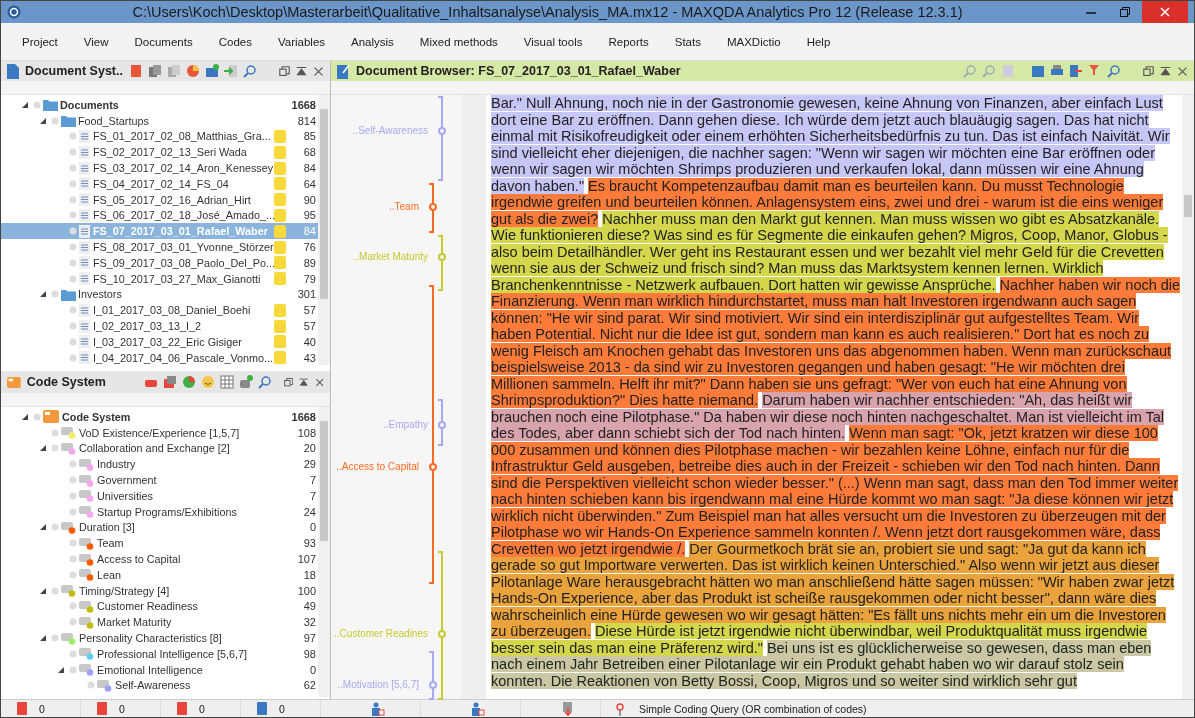 The image size is (1195, 718). Describe the element at coordinates (159, 432) in the screenshot. I see `tree-row: VoD Existence/Experience [1,5,7] 108` at that location.